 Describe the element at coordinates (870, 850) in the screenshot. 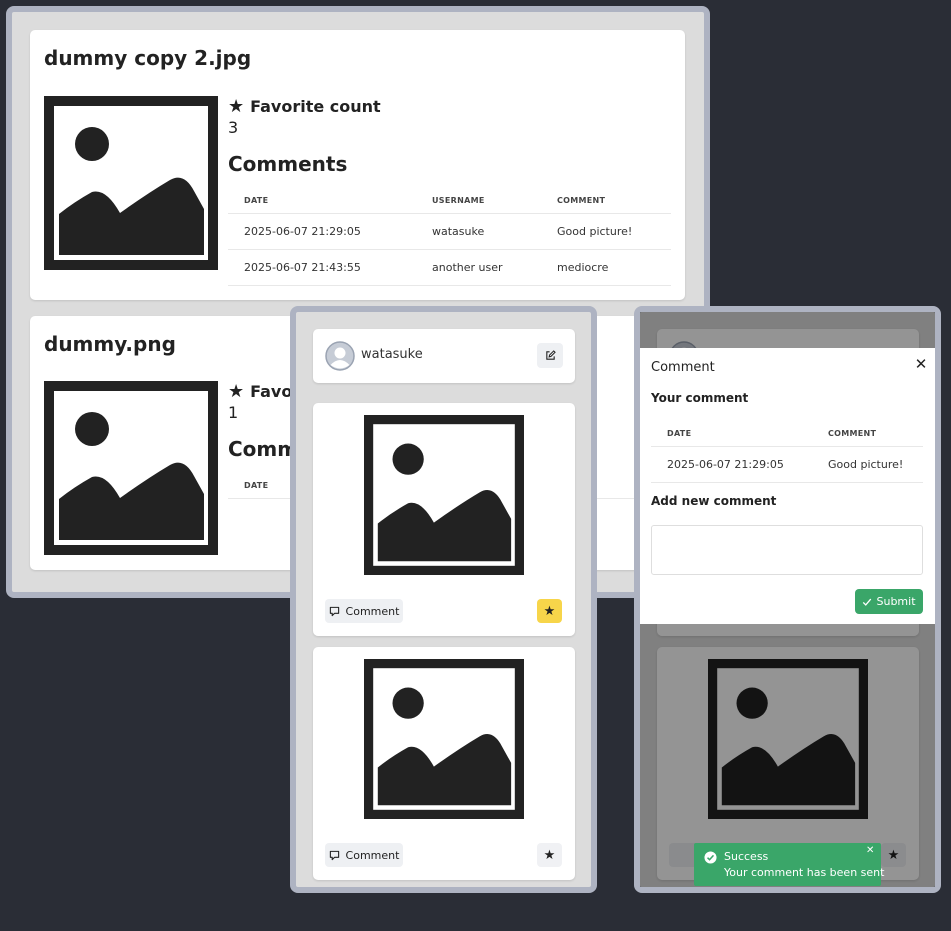

I see `toast-close-icon: ✕` at that location.